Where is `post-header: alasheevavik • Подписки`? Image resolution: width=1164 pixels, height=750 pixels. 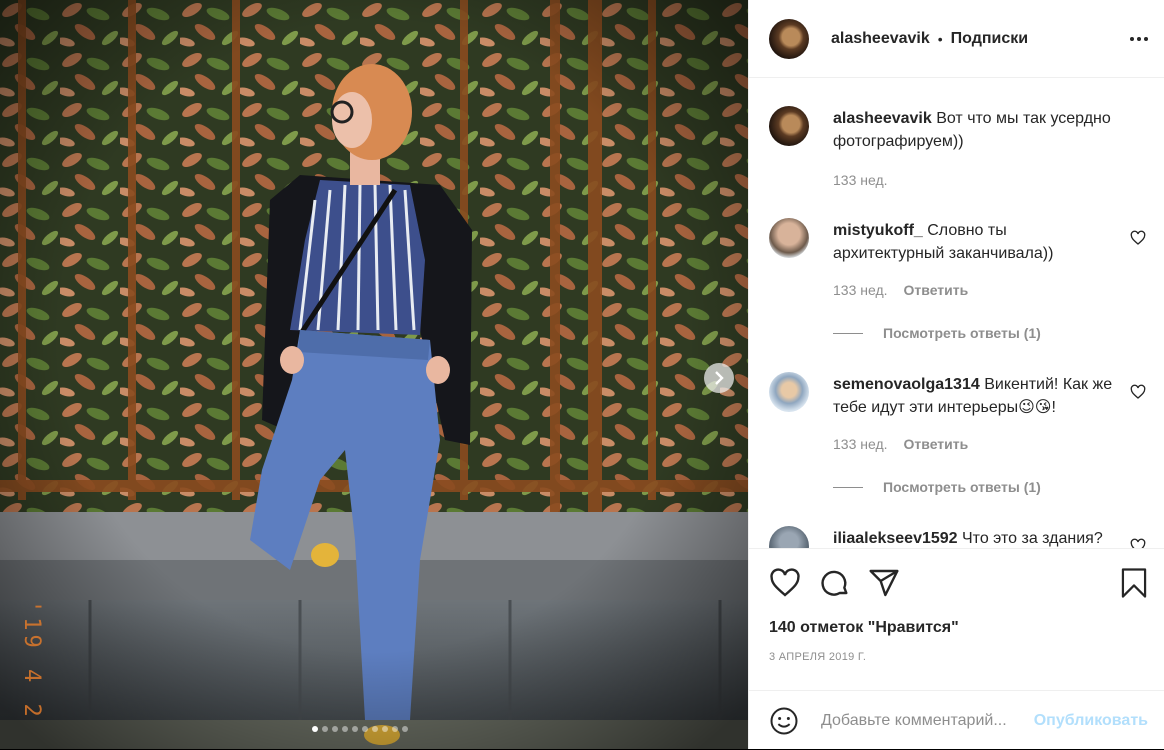 post-header: alasheevavik • Подписки is located at coordinates (956, 39).